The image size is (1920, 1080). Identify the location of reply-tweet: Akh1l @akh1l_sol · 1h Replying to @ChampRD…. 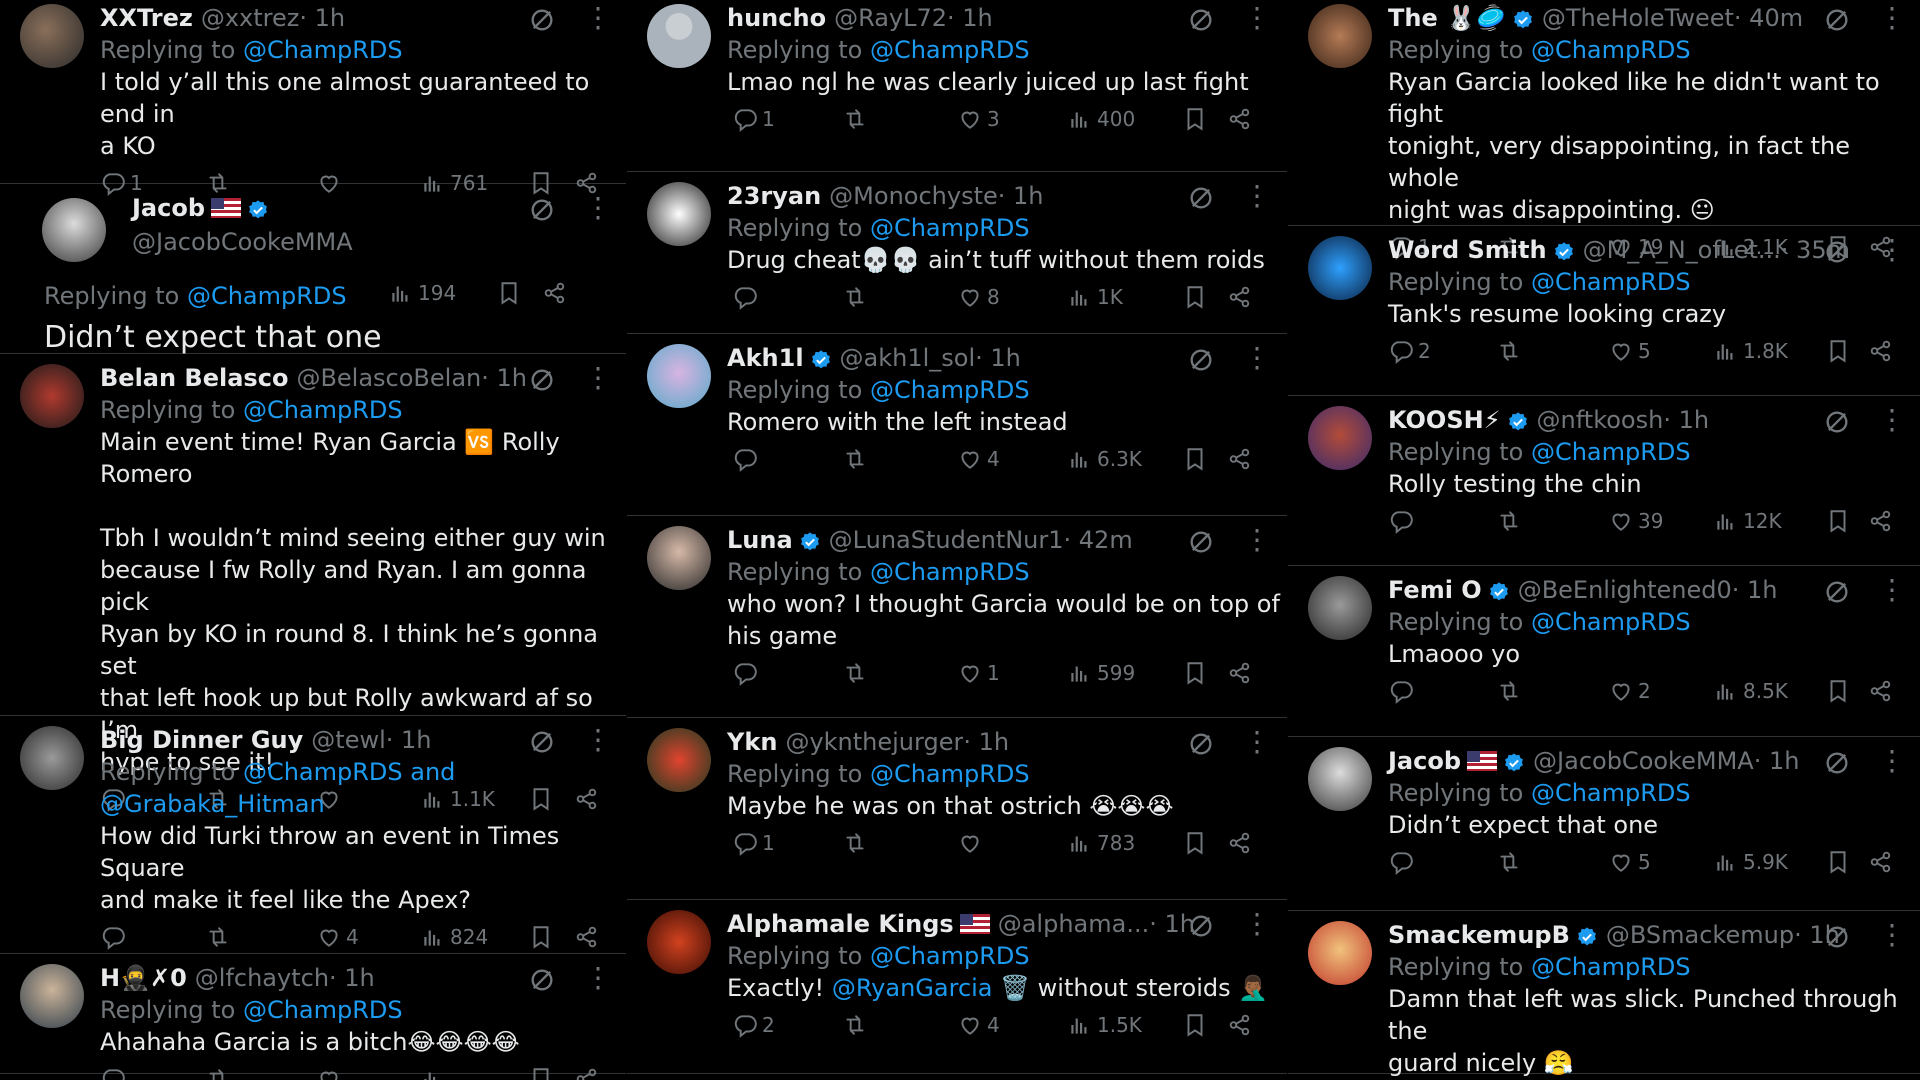
(957, 428).